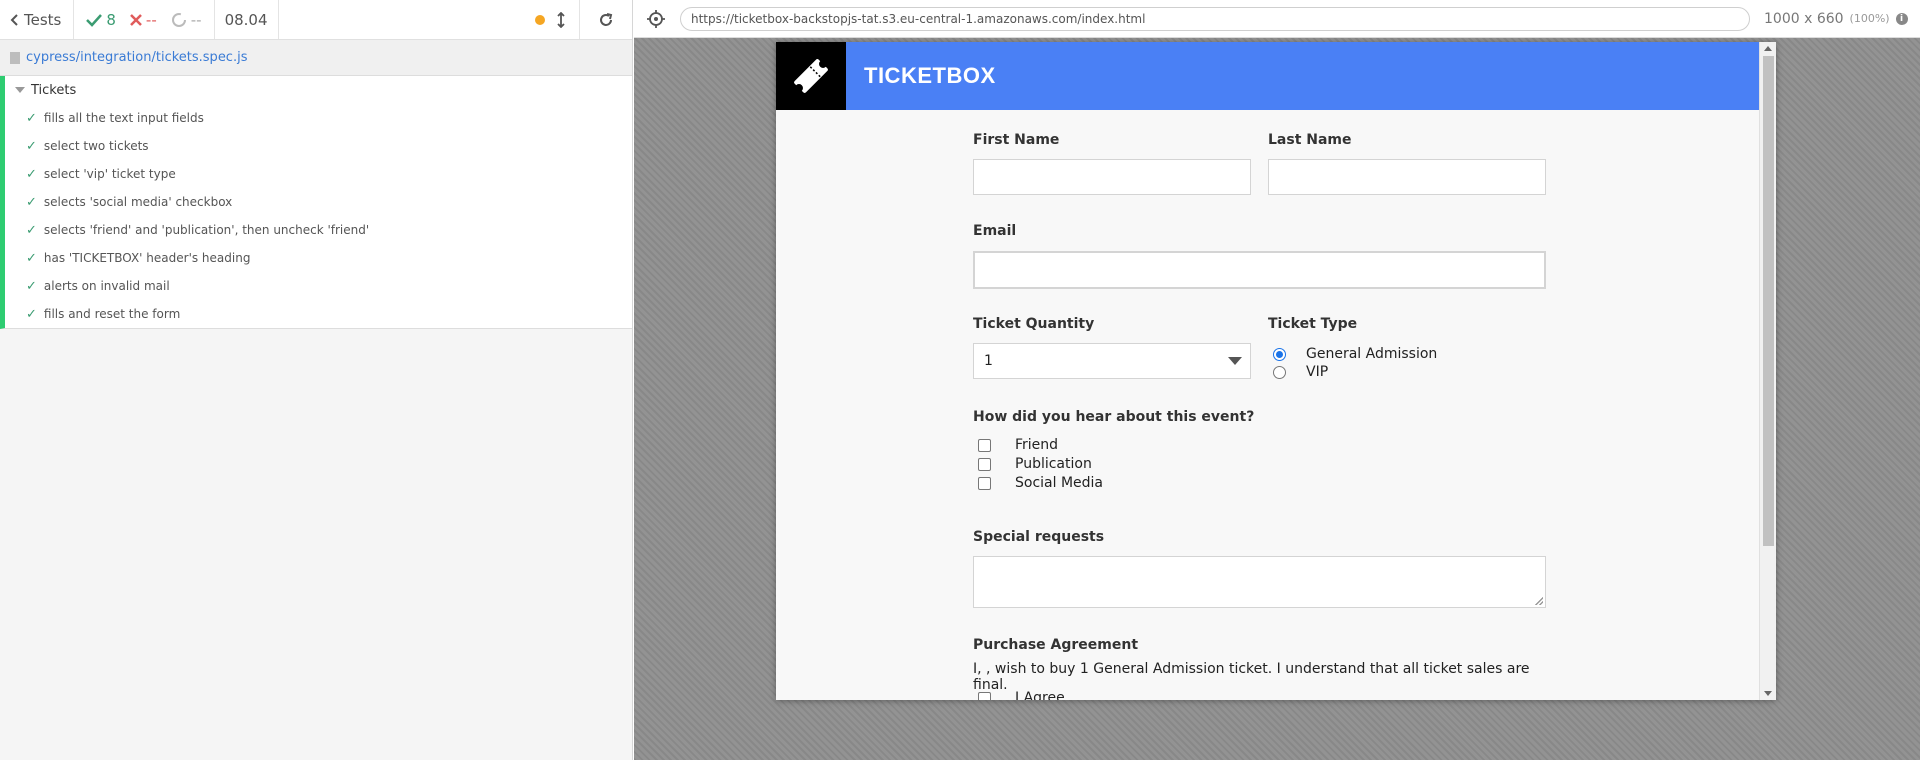 This screenshot has width=1920, height=760. Describe the element at coordinates (984, 695) in the screenshot. I see `checkbox-agree-box` at that location.